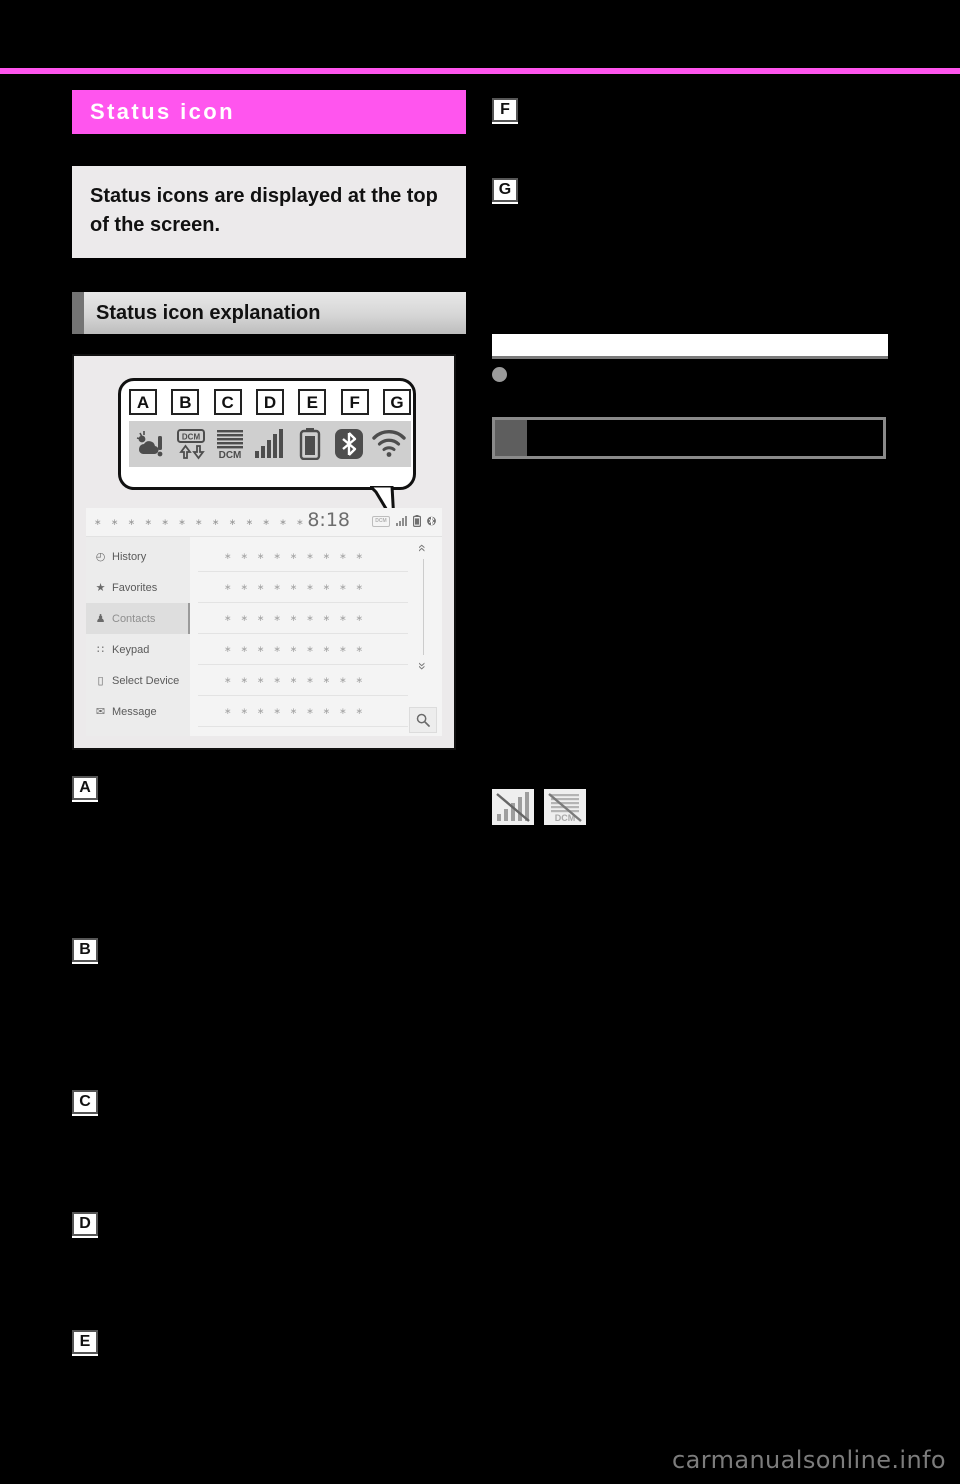 This screenshot has height=1484, width=960. I want to click on note-divider, so click(690, 357).